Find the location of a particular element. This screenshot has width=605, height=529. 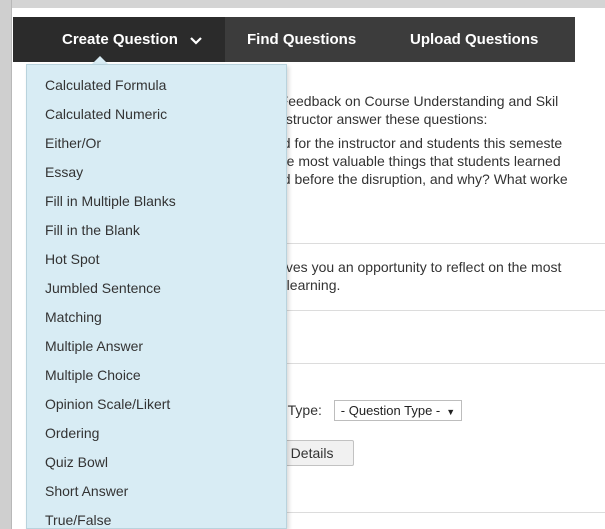

upload-questions-tab: Upload Questions is located at coordinates (474, 39).